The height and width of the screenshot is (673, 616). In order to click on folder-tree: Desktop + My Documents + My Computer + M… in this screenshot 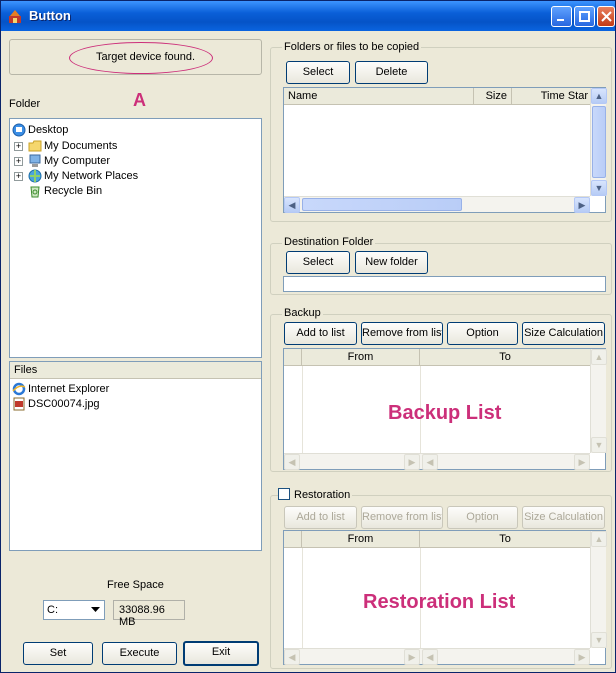, I will do `click(135, 238)`.